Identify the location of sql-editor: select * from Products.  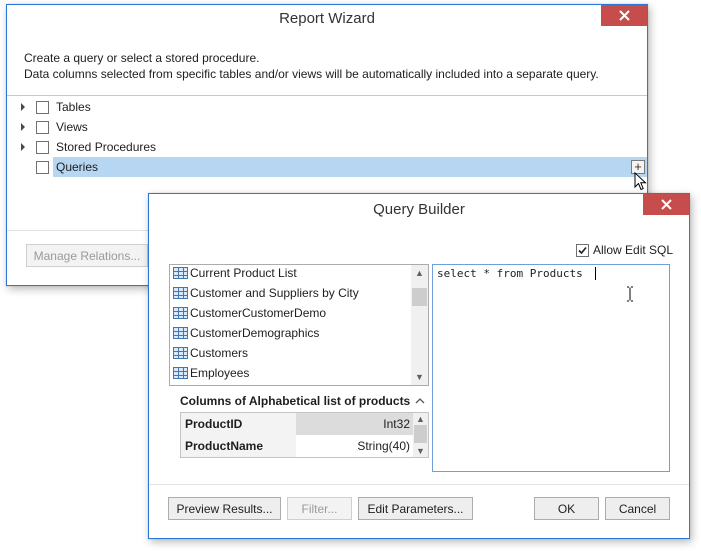
(551, 368).